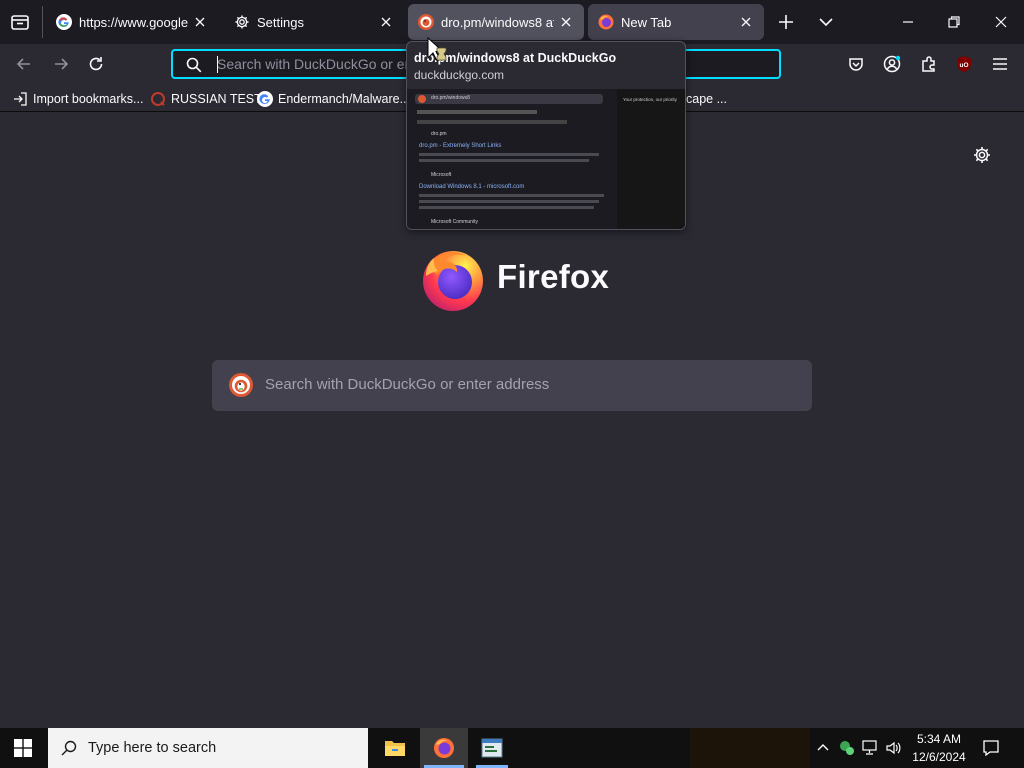 This screenshot has height=768, width=1024. I want to click on bookmark-label: RUSSIAN TEST, so click(216, 99).